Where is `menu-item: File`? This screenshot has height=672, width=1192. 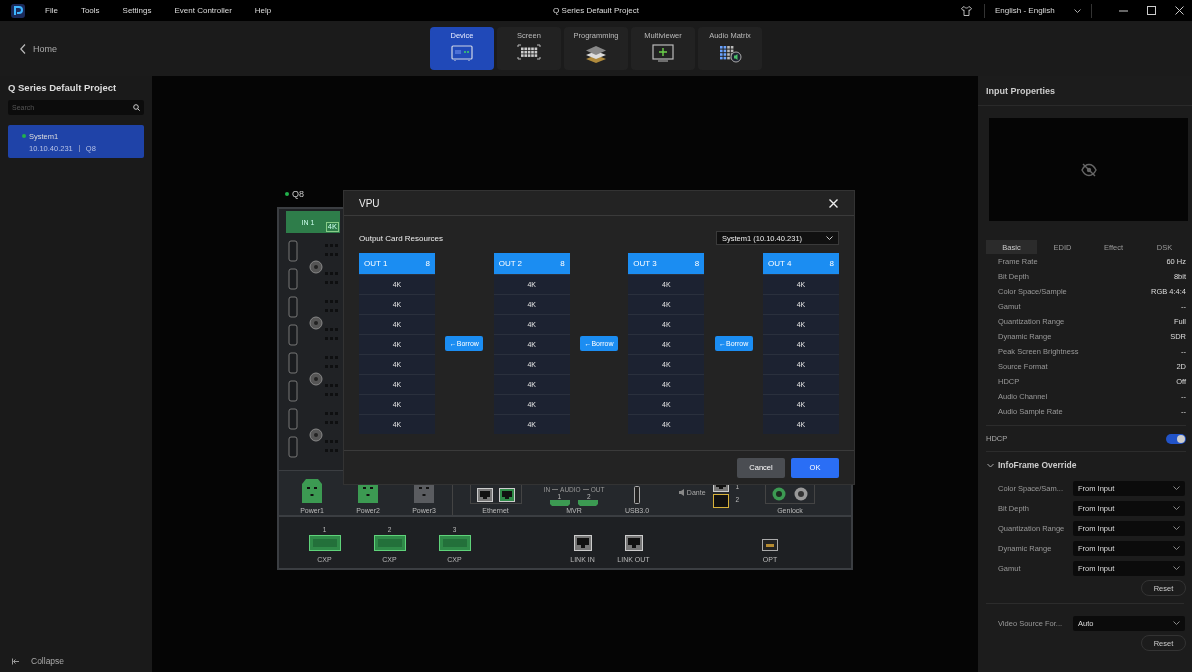 menu-item: File is located at coordinates (51, 10).